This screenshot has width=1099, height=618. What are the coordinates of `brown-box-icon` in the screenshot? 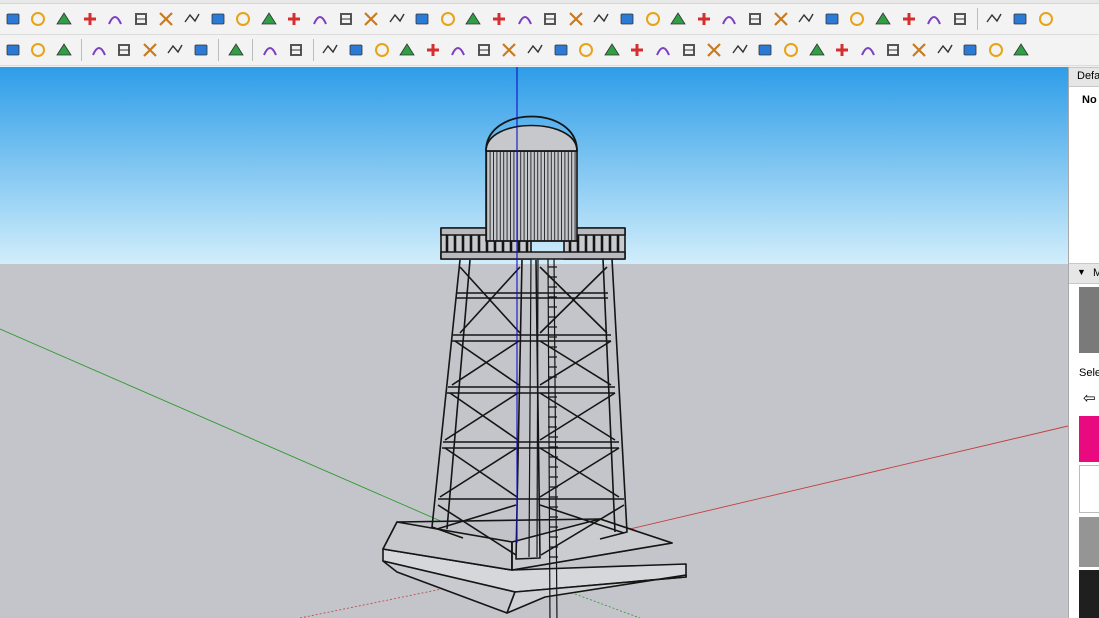 It's located at (627, 19).